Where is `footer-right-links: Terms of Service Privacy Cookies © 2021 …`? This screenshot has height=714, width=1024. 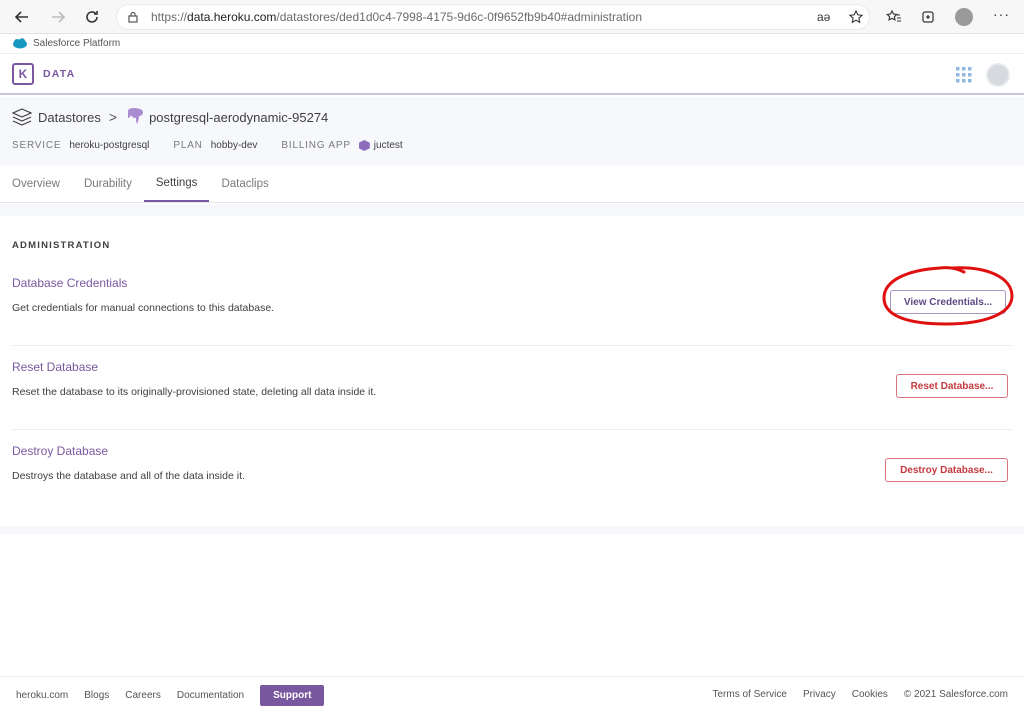 footer-right-links: Terms of Service Privacy Cookies © 2021 … is located at coordinates (853, 694).